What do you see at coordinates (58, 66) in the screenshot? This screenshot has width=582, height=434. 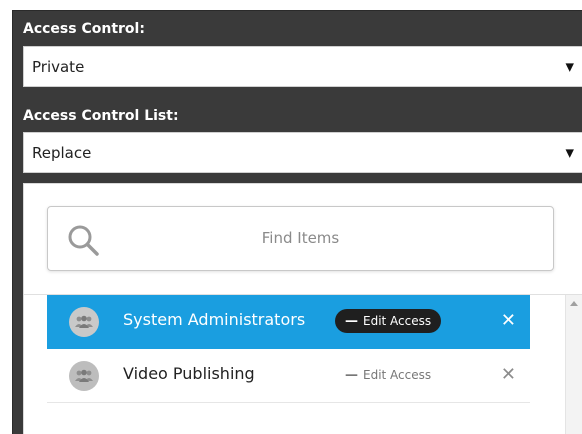 I see `access-control-value: Private` at bounding box center [58, 66].